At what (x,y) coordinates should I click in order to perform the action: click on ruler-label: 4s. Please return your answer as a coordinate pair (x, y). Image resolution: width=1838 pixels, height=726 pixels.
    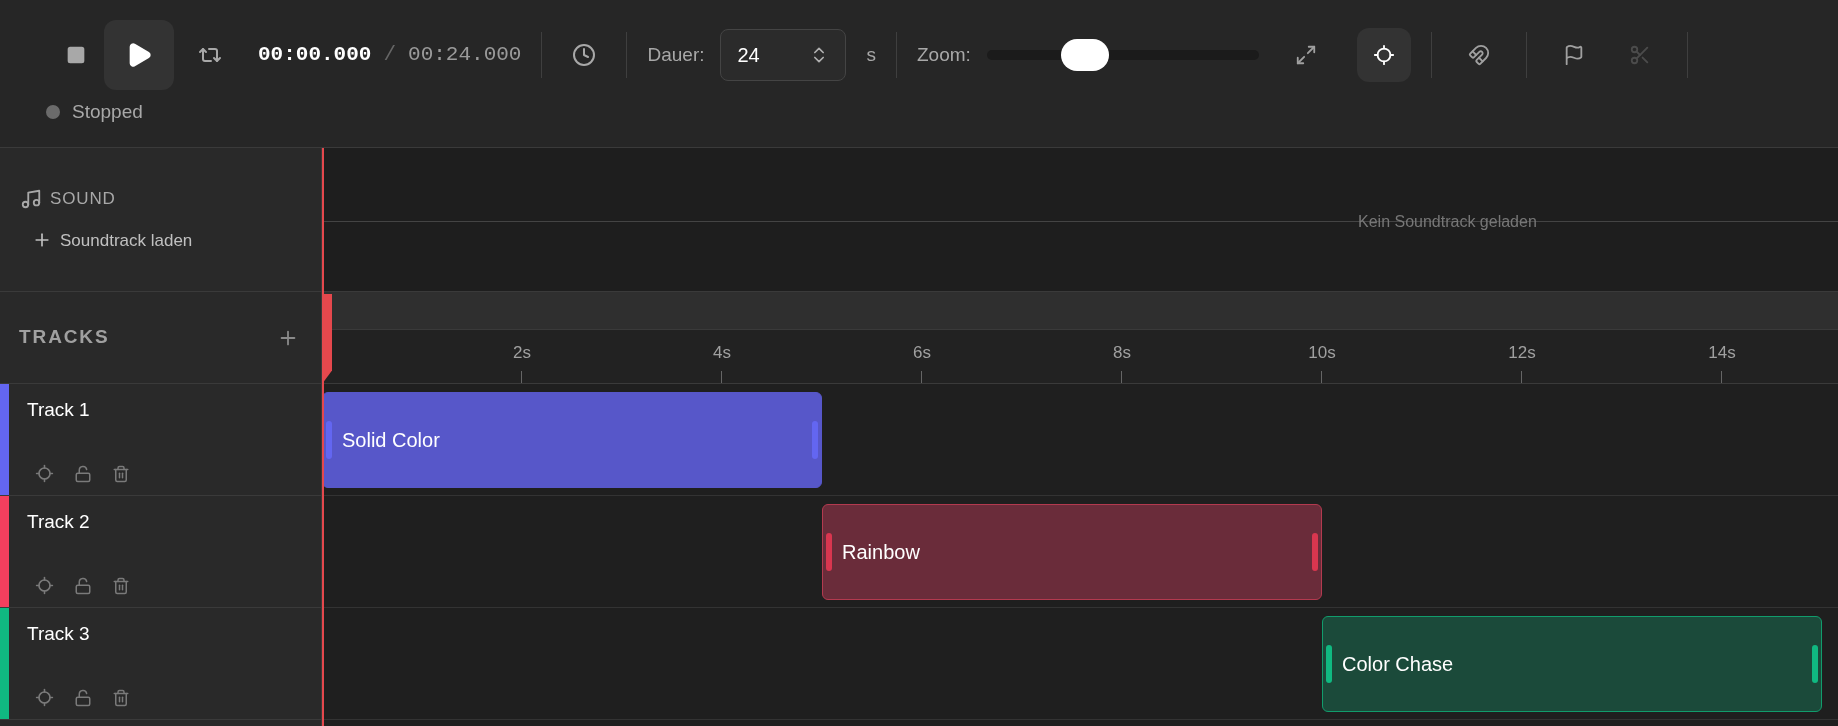
    Looking at the image, I should click on (722, 353).